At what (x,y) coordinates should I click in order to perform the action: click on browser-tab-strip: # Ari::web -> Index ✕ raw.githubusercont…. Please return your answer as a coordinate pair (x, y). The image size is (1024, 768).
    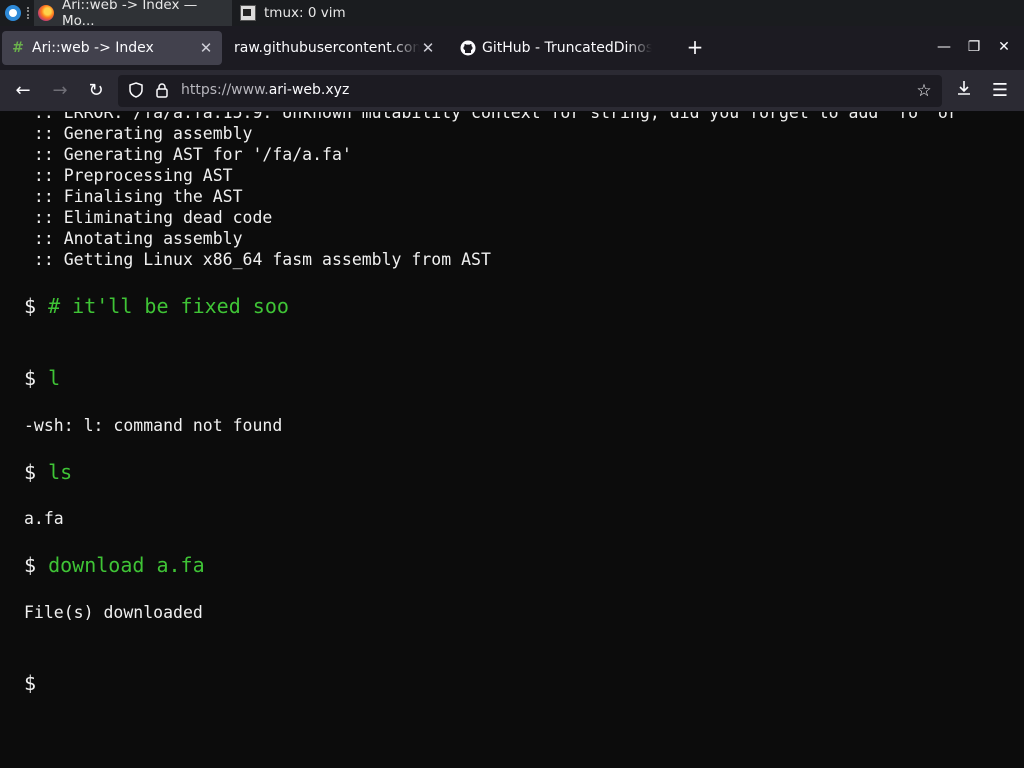
    Looking at the image, I should click on (512, 48).